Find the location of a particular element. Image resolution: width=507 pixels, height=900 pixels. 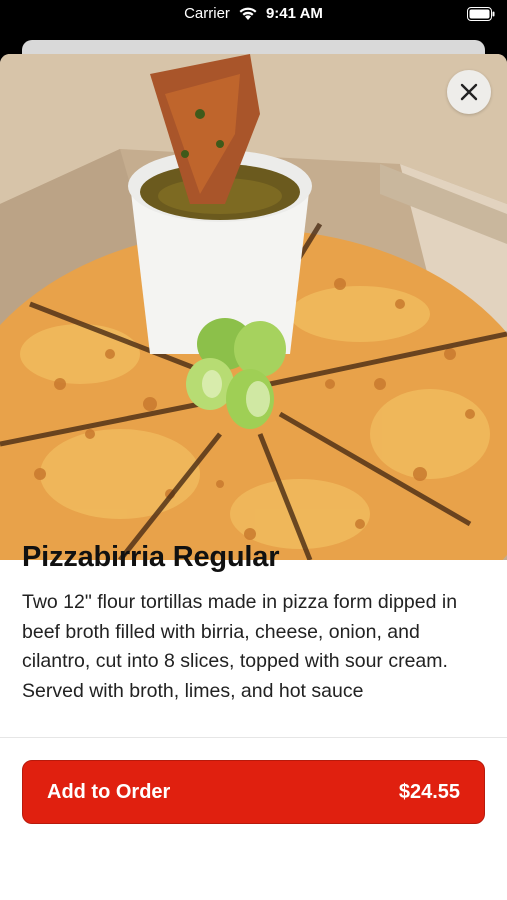

status-time: 9:41 AM is located at coordinates (294, 13).